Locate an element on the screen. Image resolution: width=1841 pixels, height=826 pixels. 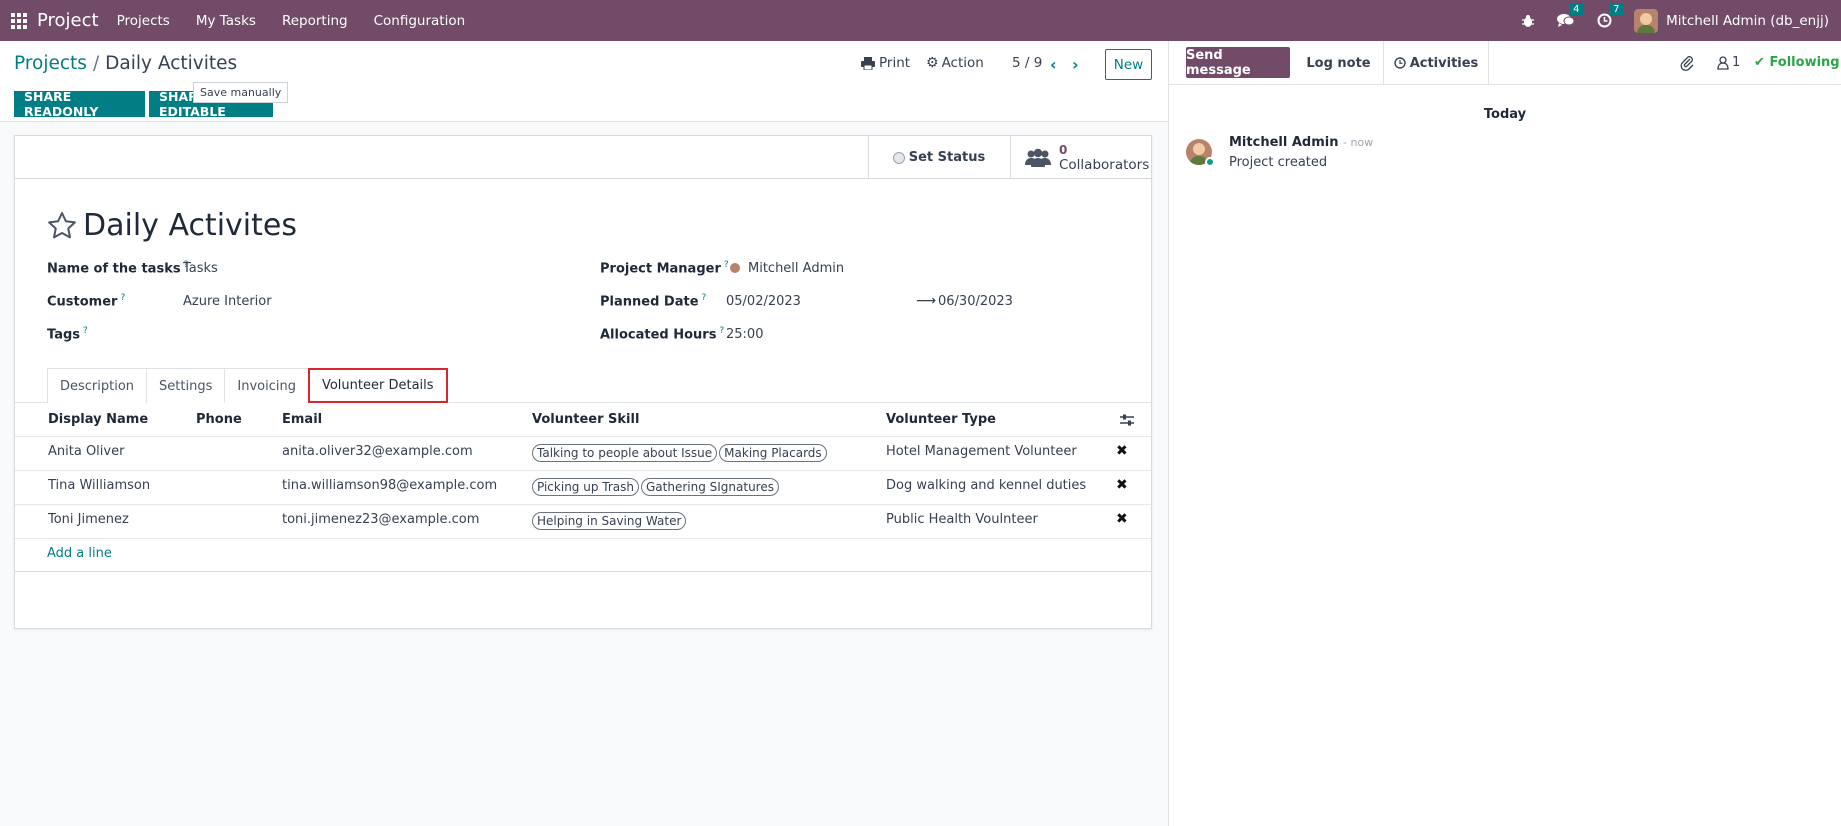
status-circle-icon is located at coordinates (898, 157).